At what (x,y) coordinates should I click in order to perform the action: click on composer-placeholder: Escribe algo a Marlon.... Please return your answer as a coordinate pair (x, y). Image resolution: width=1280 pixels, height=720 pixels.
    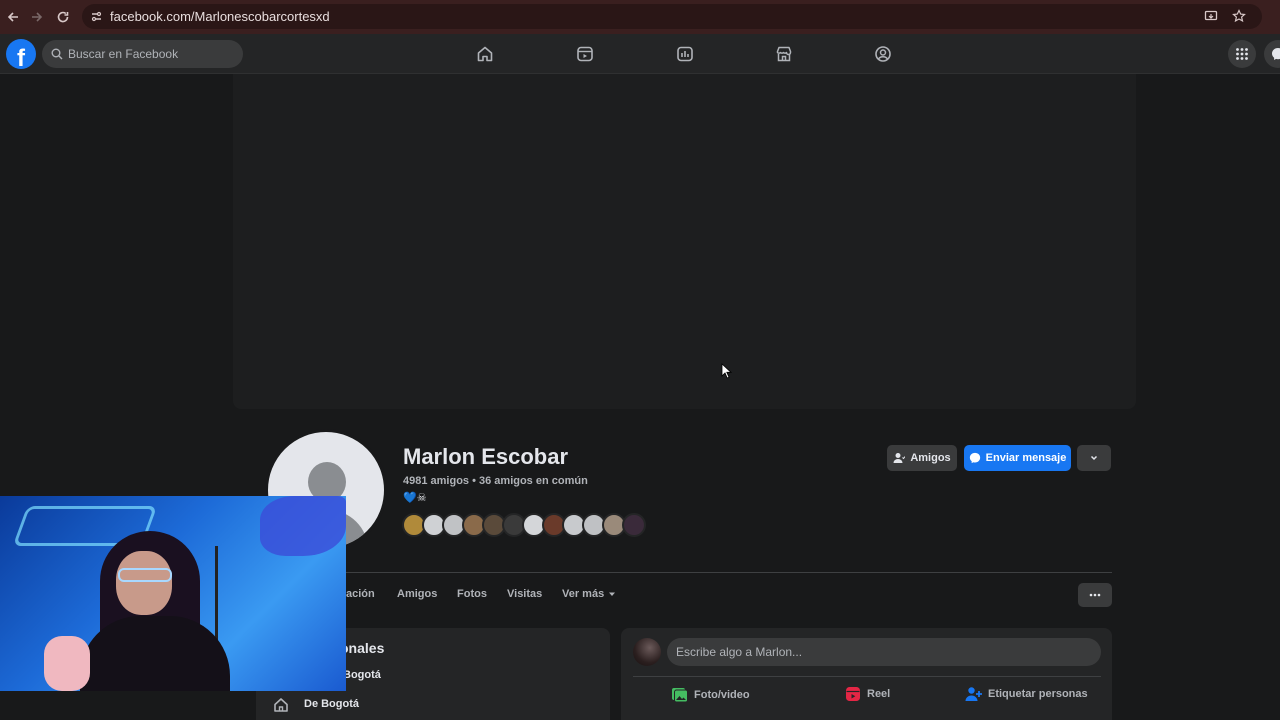
    Looking at the image, I should click on (739, 652).